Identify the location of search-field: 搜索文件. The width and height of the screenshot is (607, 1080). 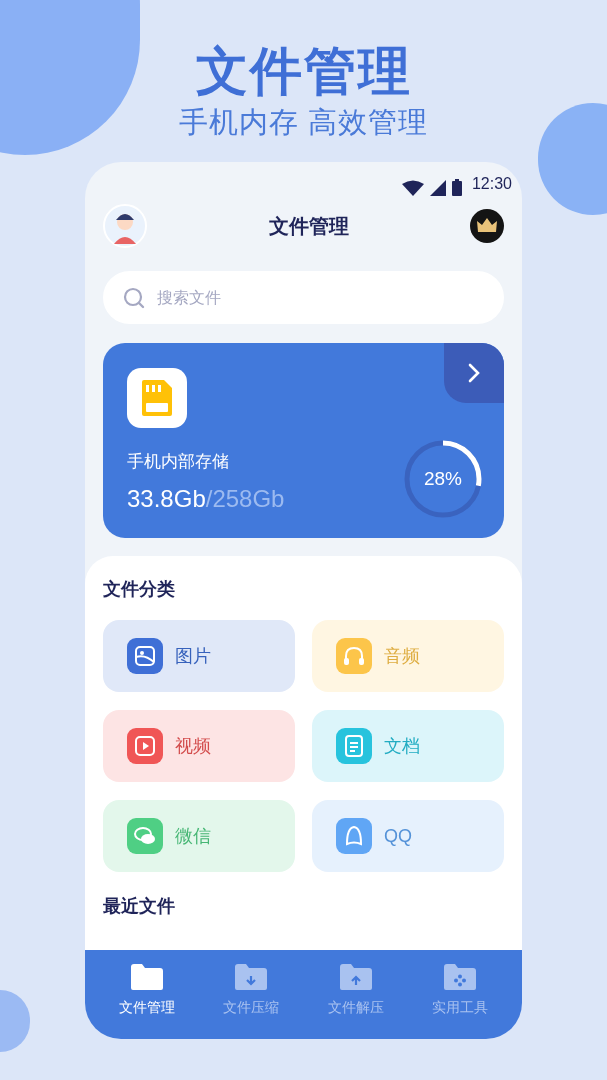
(303, 297).